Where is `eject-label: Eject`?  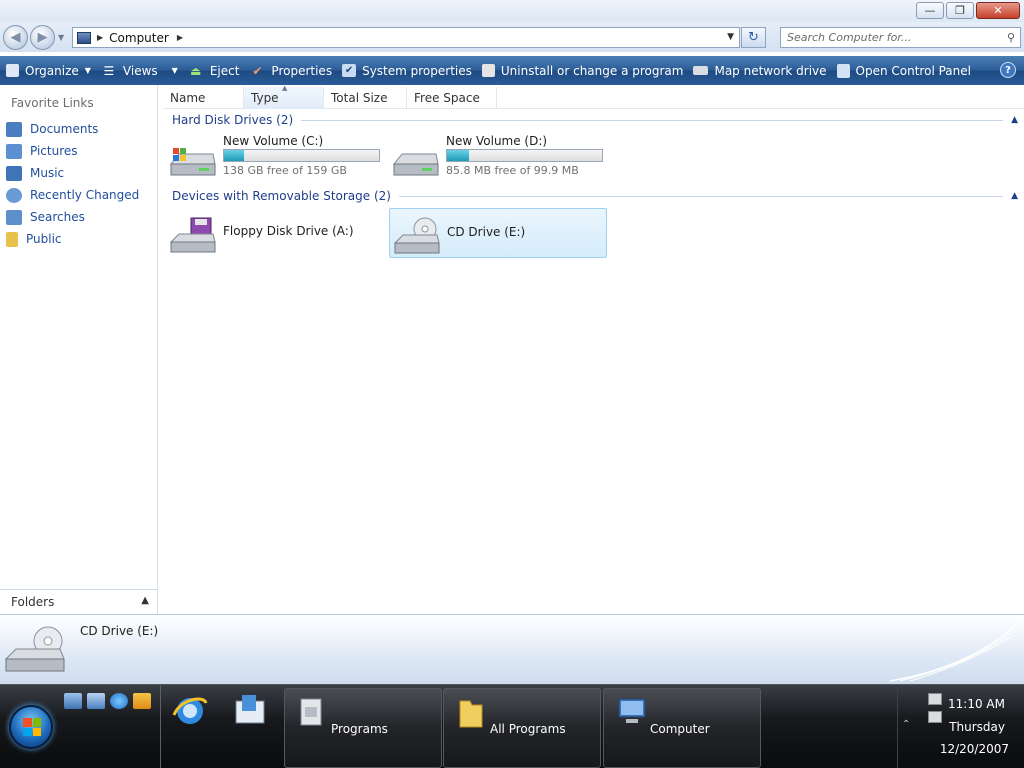 eject-label: Eject is located at coordinates (224, 70).